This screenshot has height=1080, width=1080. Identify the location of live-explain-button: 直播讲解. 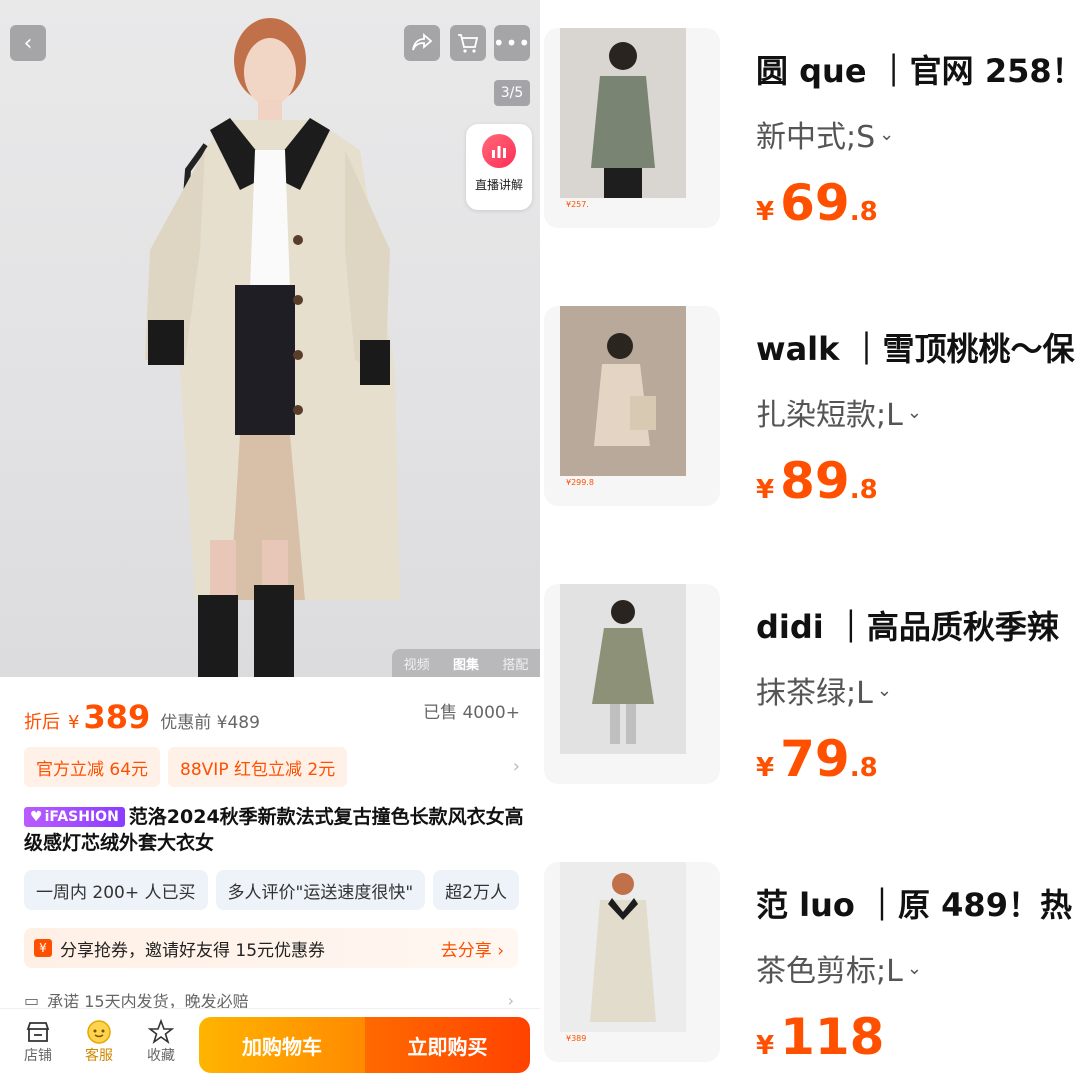
(499, 167).